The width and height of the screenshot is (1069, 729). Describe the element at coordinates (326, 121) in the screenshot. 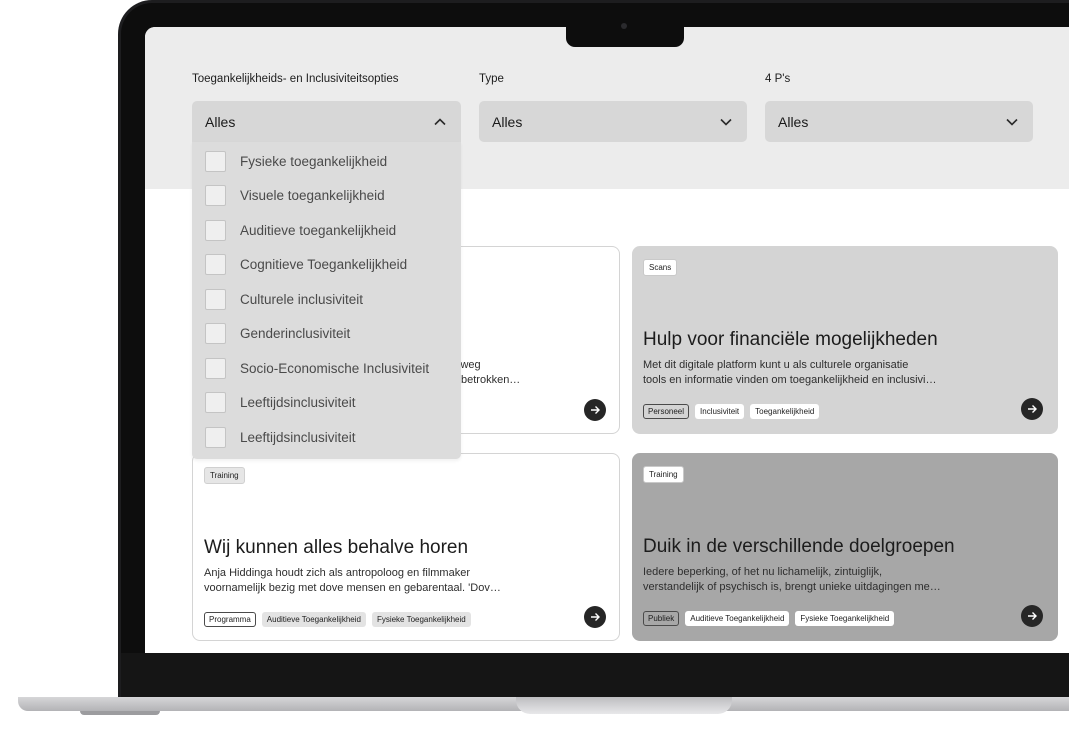

I see `accessibility-select: Alles` at that location.